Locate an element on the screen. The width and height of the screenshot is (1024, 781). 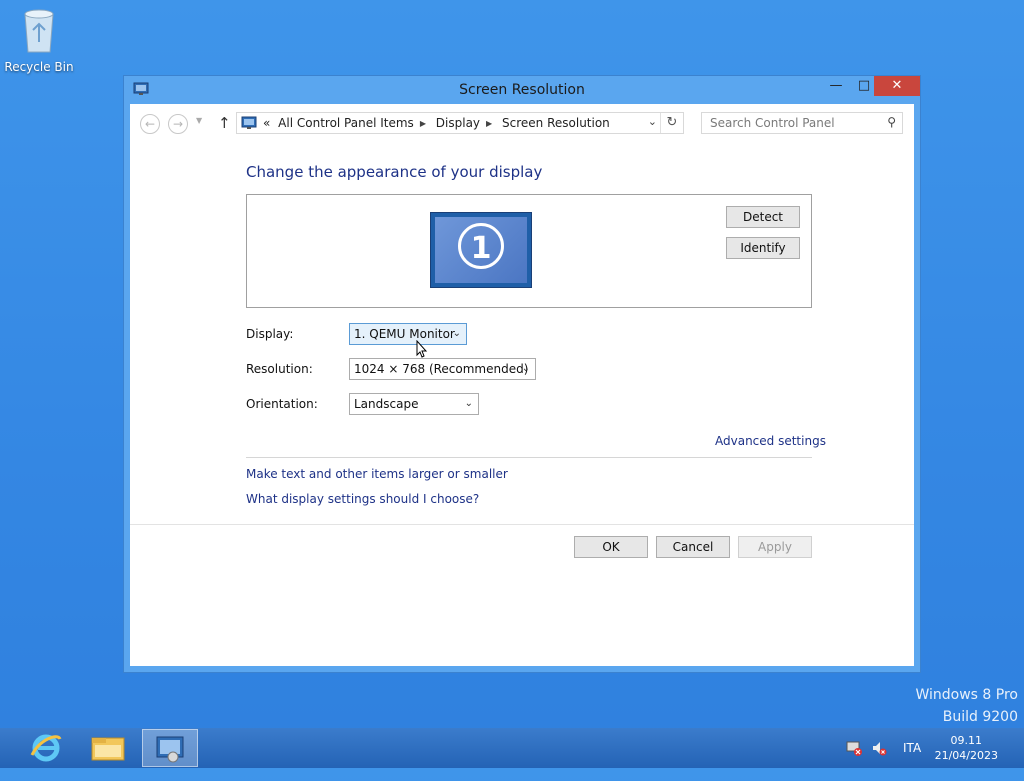
minimize-button: — is located at coordinates (836, 86).